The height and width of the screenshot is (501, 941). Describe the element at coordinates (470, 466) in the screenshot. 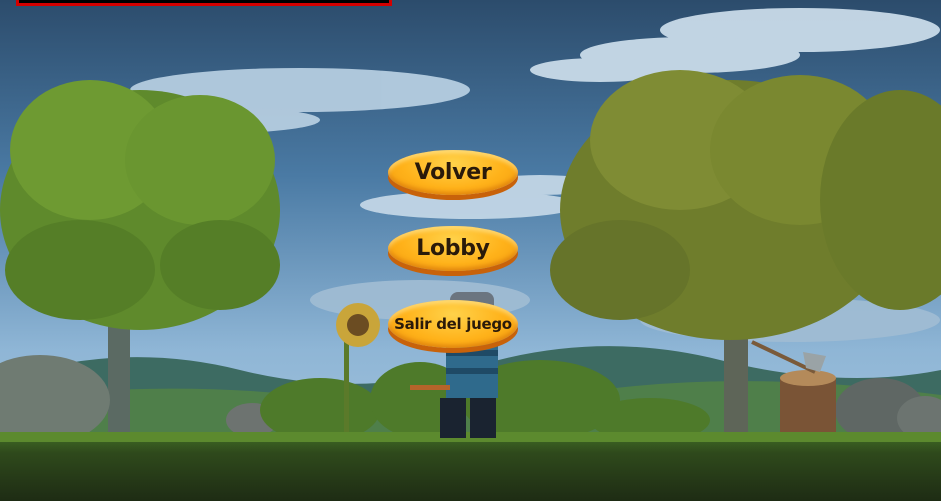

I see `ground` at that location.